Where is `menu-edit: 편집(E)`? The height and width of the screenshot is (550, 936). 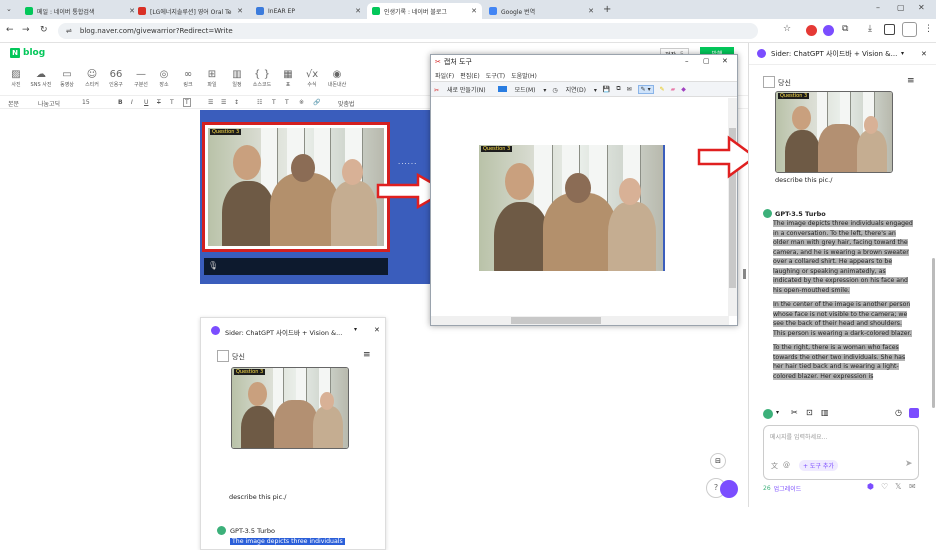
menu-edit: 편집(E) is located at coordinates (470, 75).